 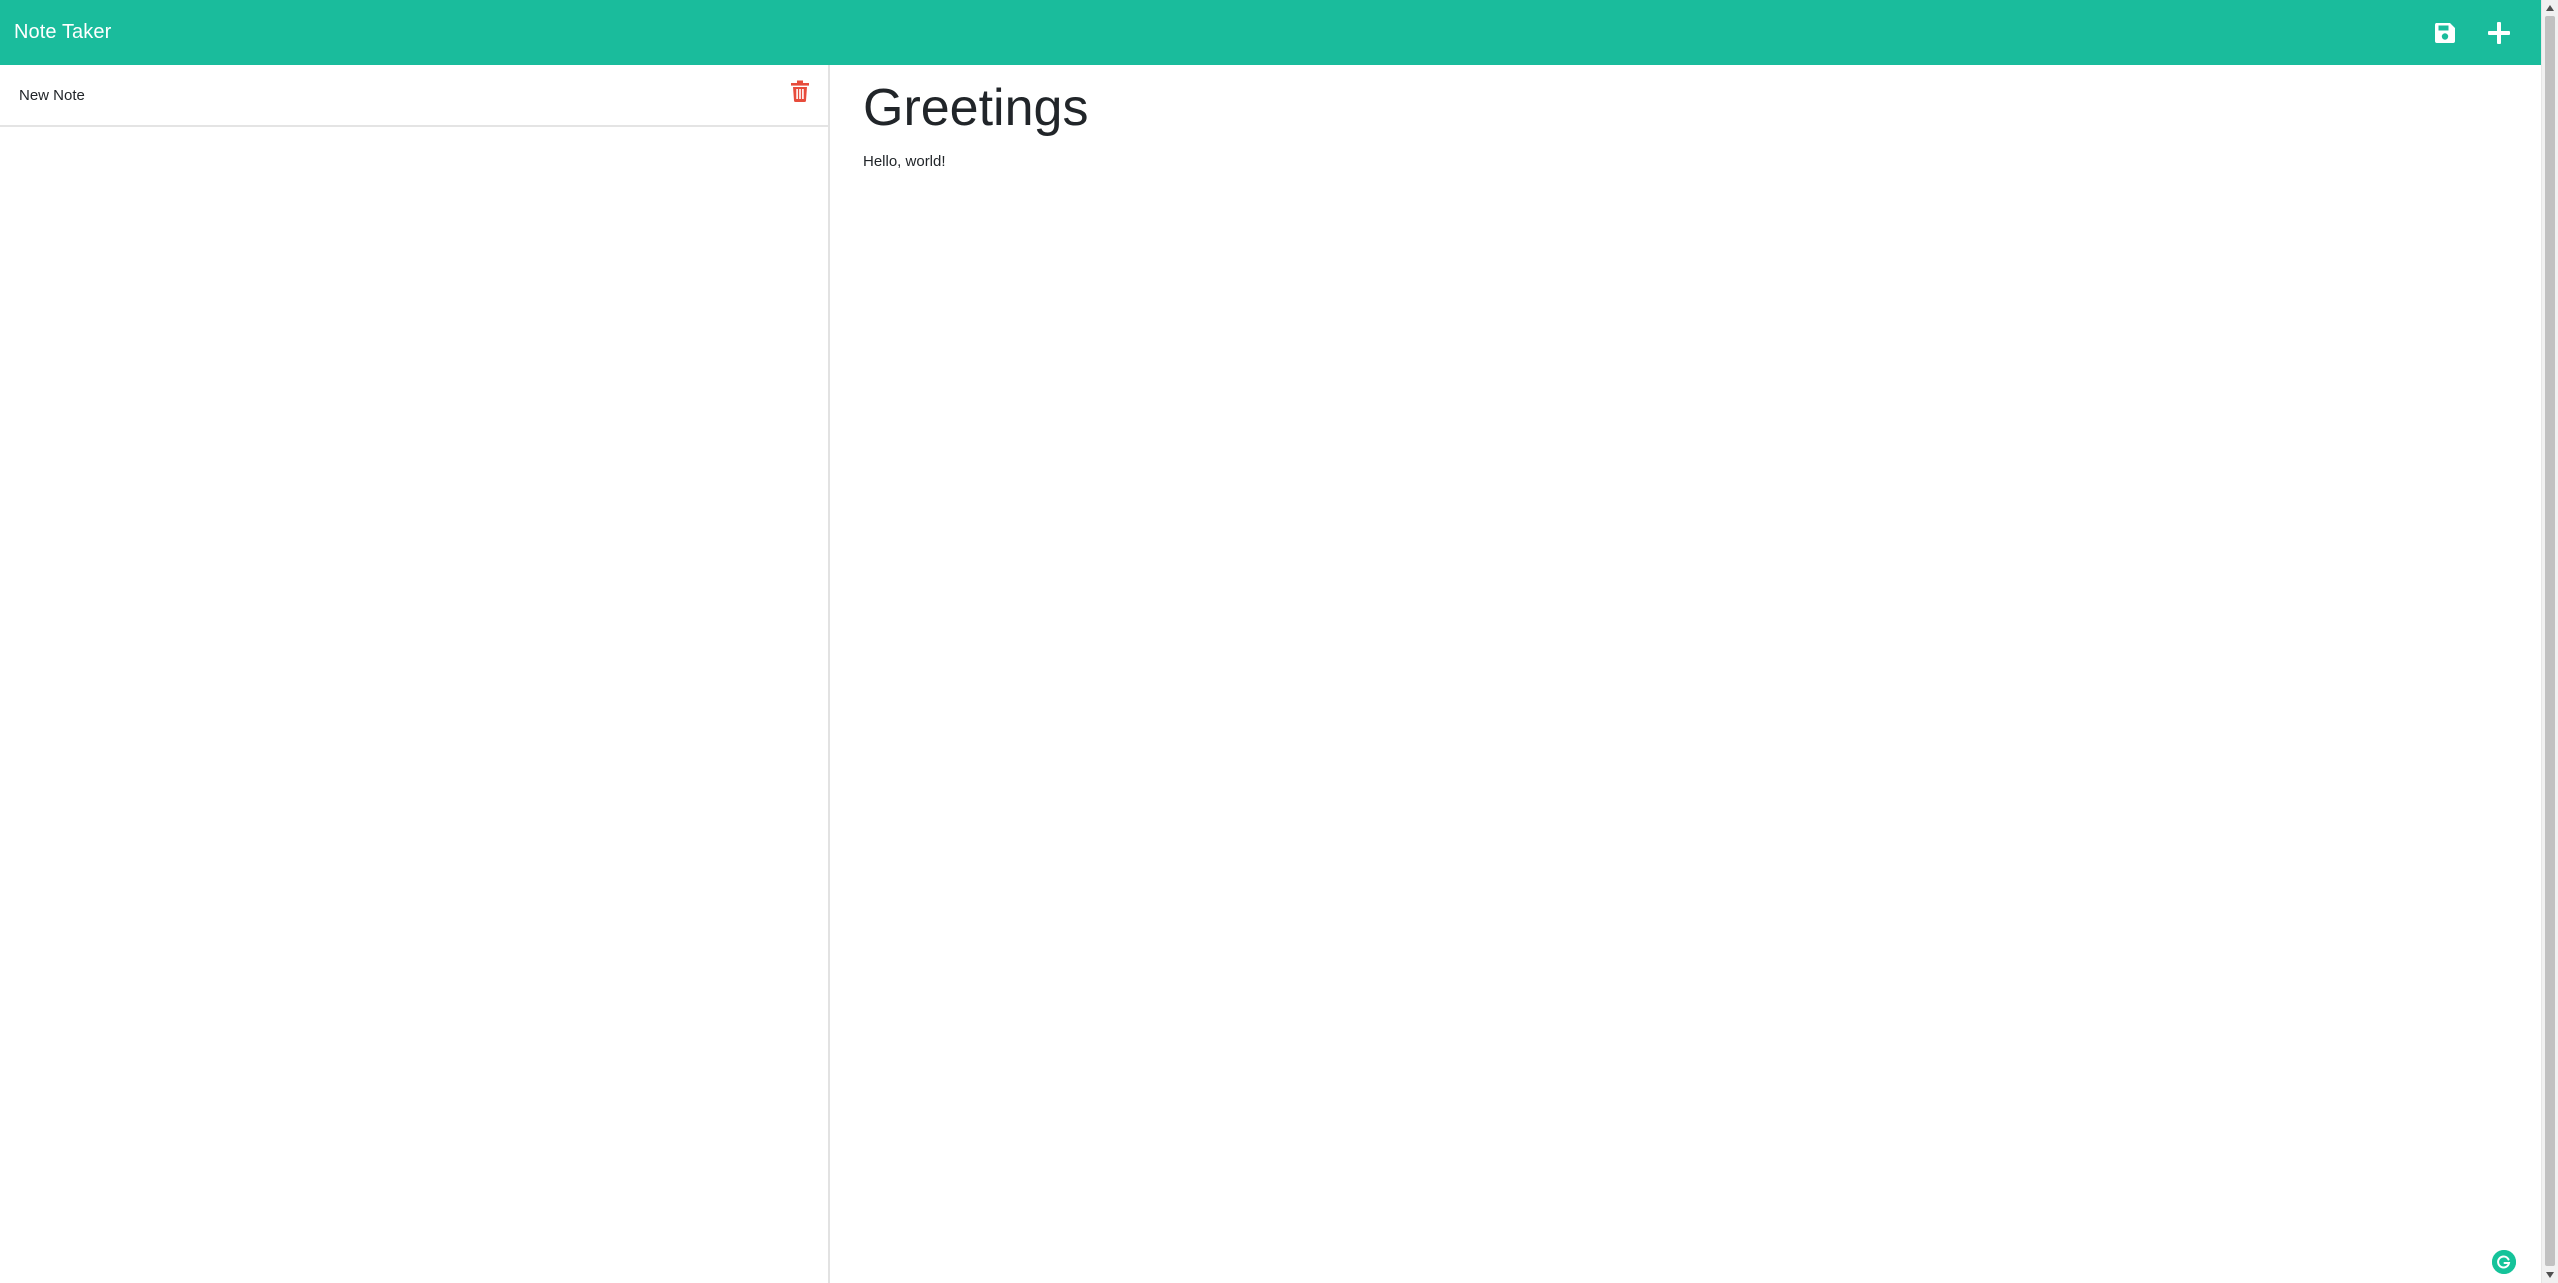 I want to click on scroll-up-arrow-icon, so click(x=2550, y=8).